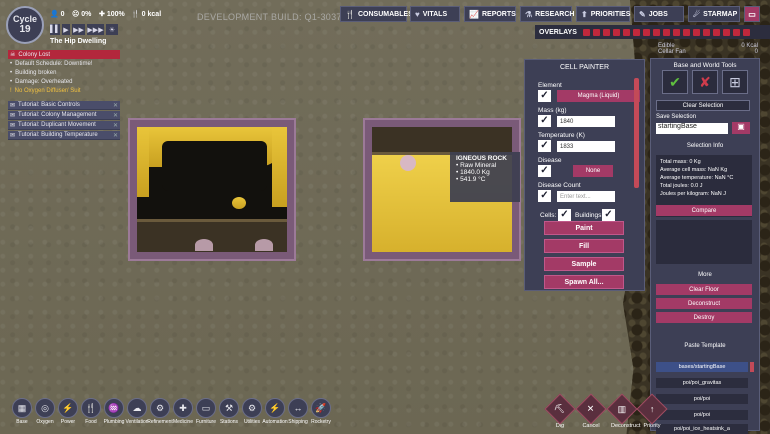  Describe the element at coordinates (183, 411) in the screenshot. I see `build-medicine: ✚ Medicine` at that location.